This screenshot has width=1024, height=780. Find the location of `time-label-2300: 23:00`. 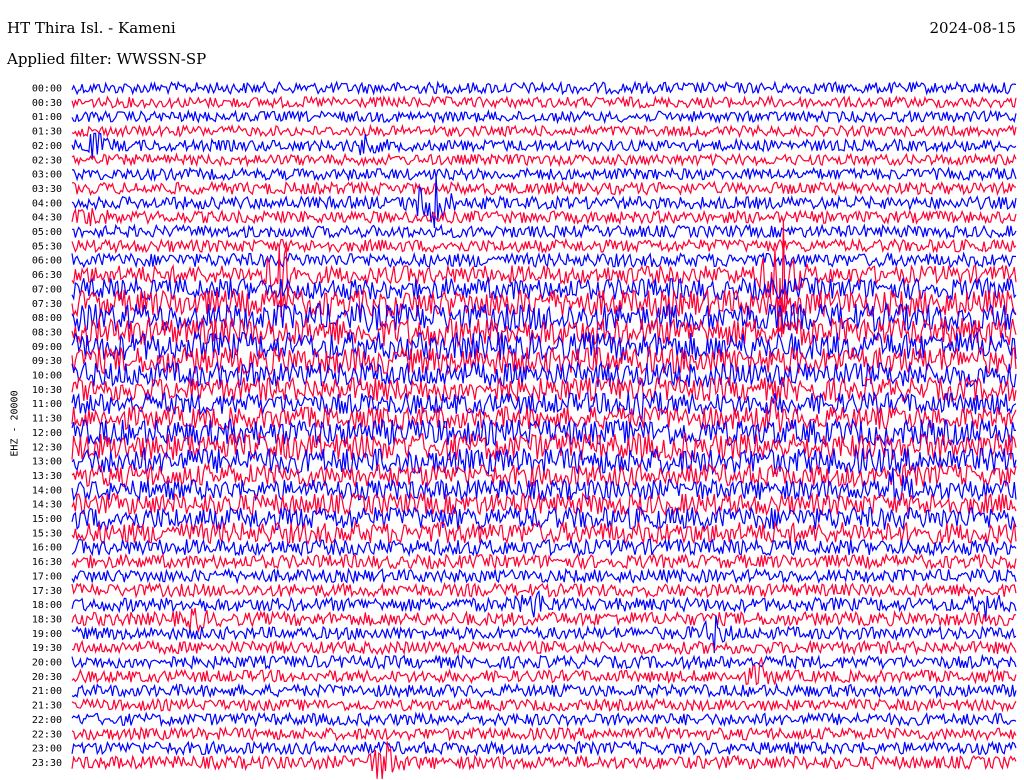

time-label-2300: 23:00 is located at coordinates (47, 749).